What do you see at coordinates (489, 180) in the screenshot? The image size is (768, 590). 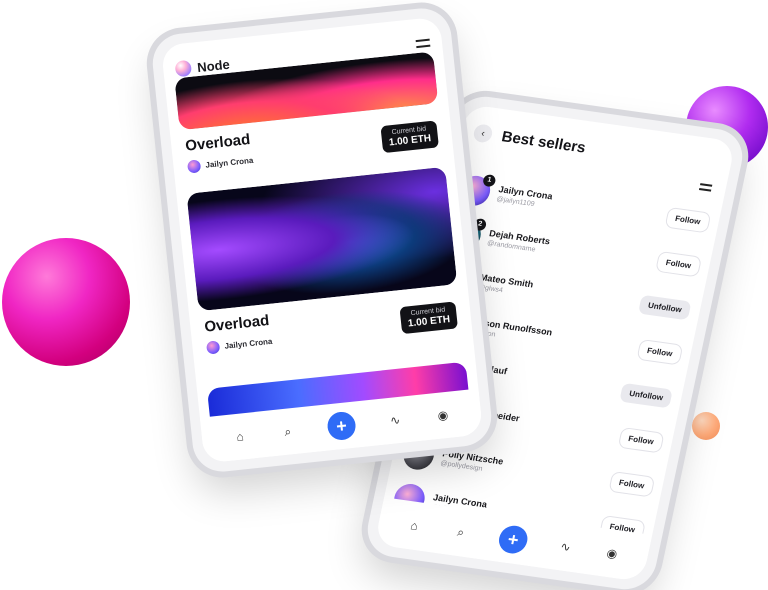 I see `rank-badge: 1` at bounding box center [489, 180].